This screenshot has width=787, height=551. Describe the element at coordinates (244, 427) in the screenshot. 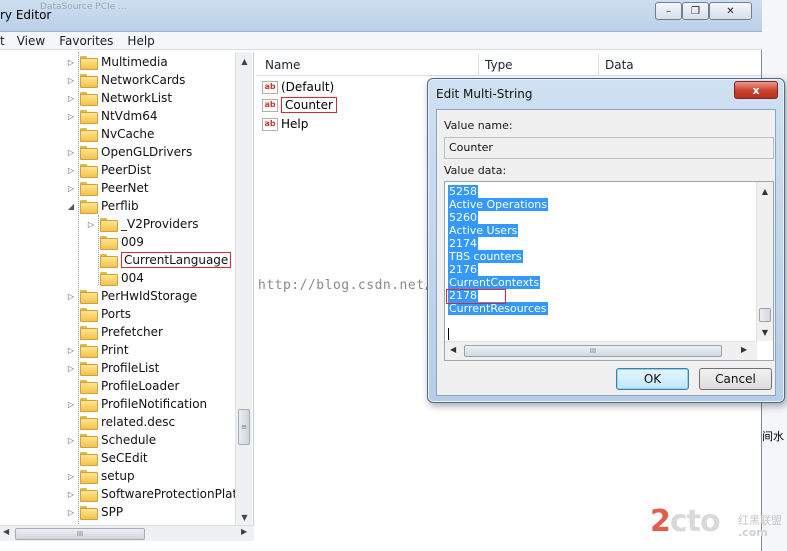

I see `scroll-thumb: ≡` at that location.